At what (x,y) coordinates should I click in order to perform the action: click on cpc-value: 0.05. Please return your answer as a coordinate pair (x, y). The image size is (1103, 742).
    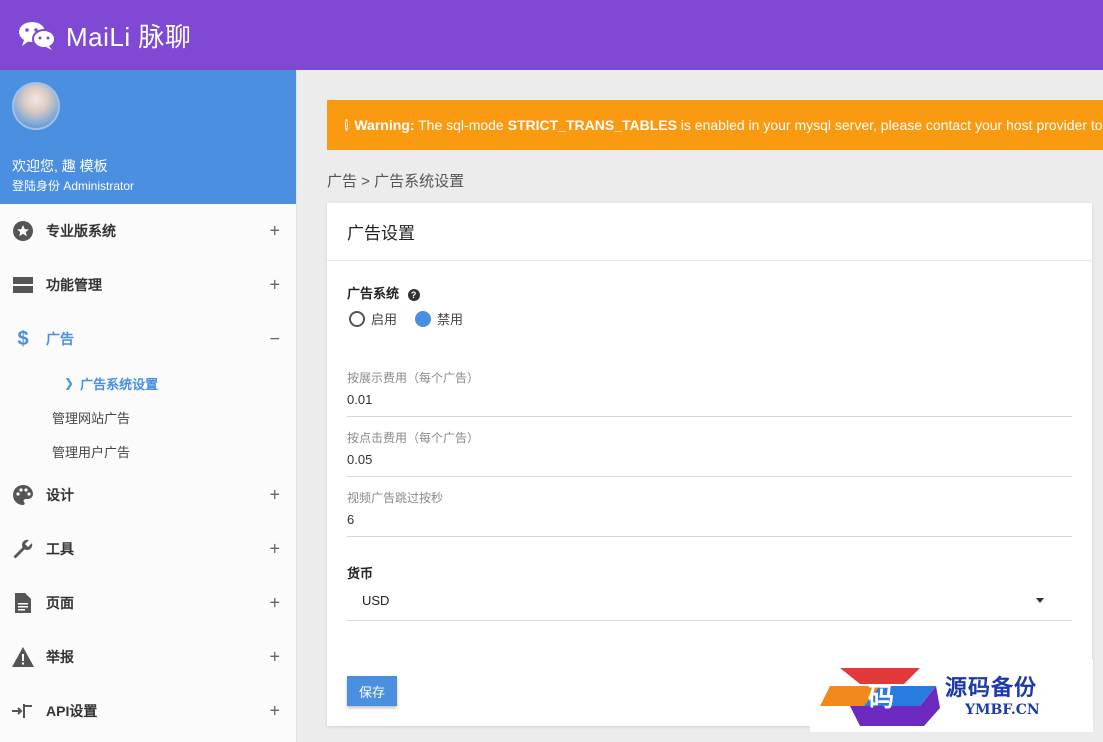
    Looking at the image, I should click on (709, 459).